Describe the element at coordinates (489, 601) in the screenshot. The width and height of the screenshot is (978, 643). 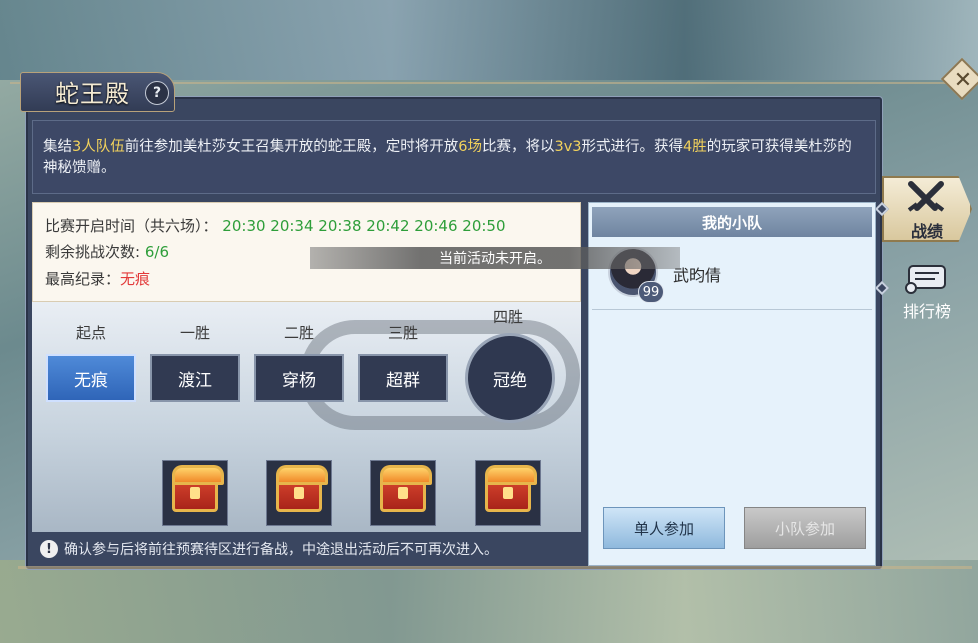
I see `background-bottom` at that location.